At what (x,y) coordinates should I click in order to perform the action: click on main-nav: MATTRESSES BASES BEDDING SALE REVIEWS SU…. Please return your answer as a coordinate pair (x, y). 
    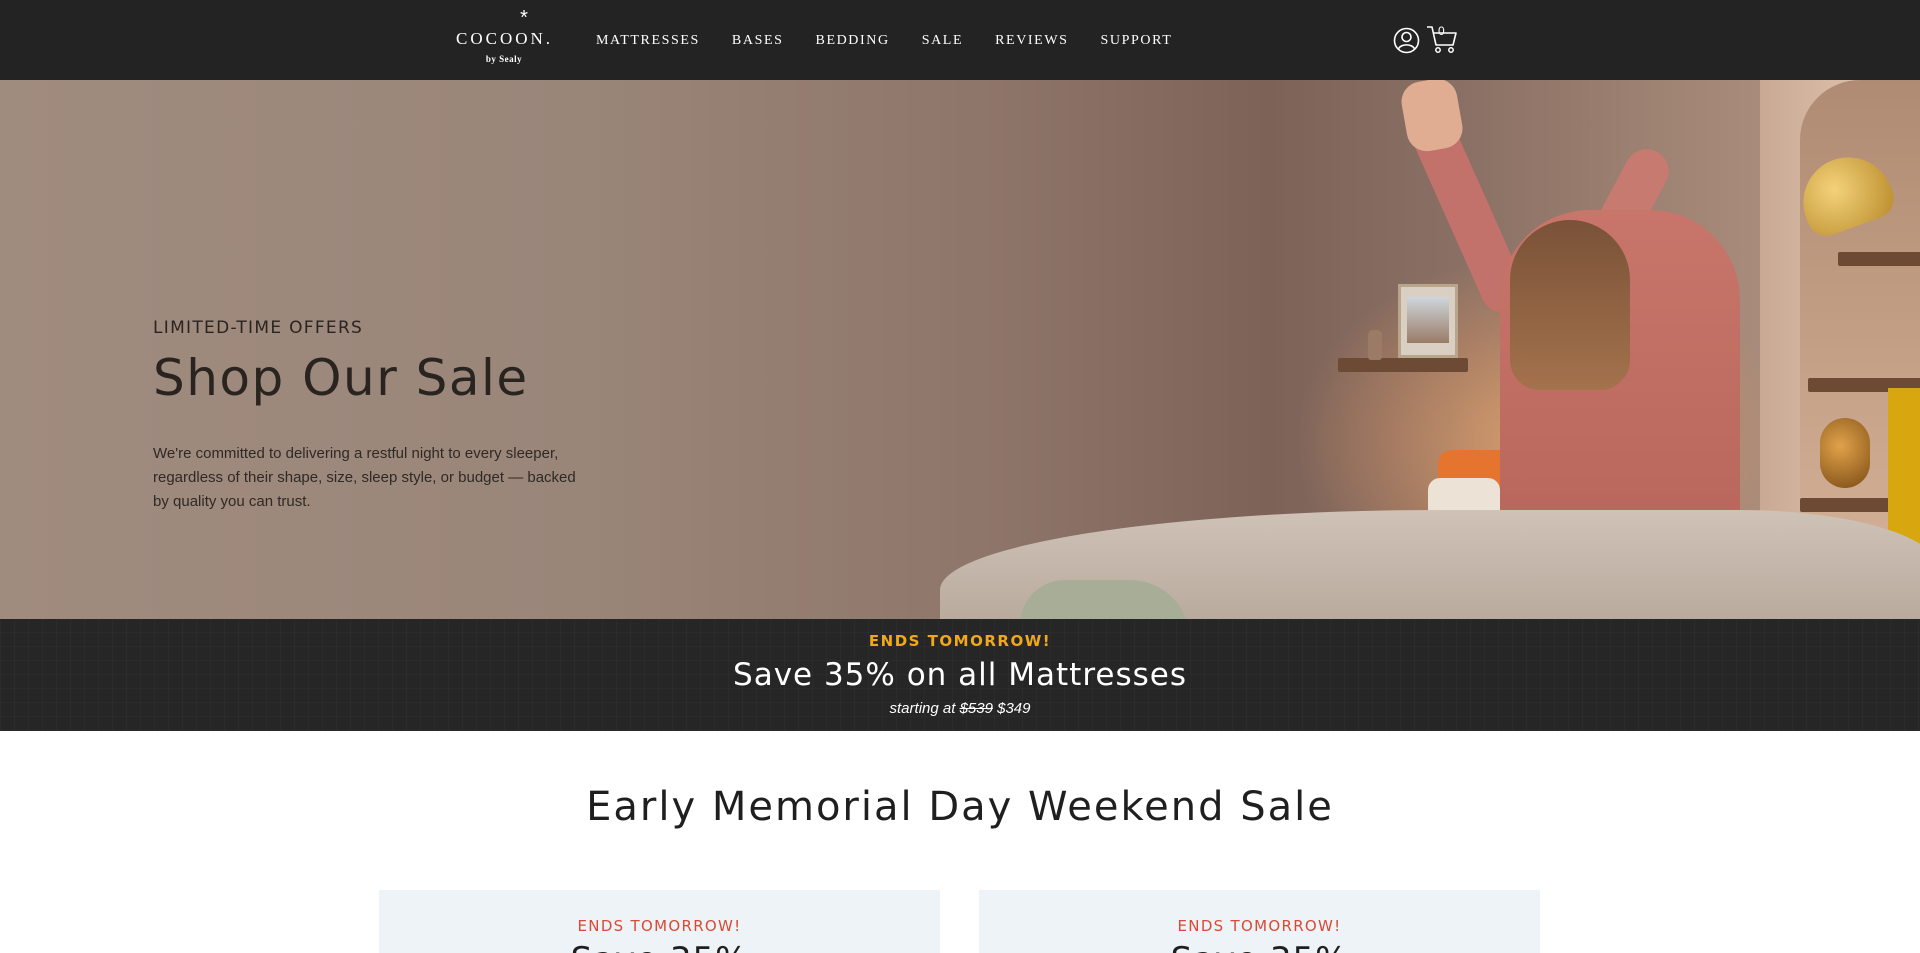
    Looking at the image, I should click on (900, 41).